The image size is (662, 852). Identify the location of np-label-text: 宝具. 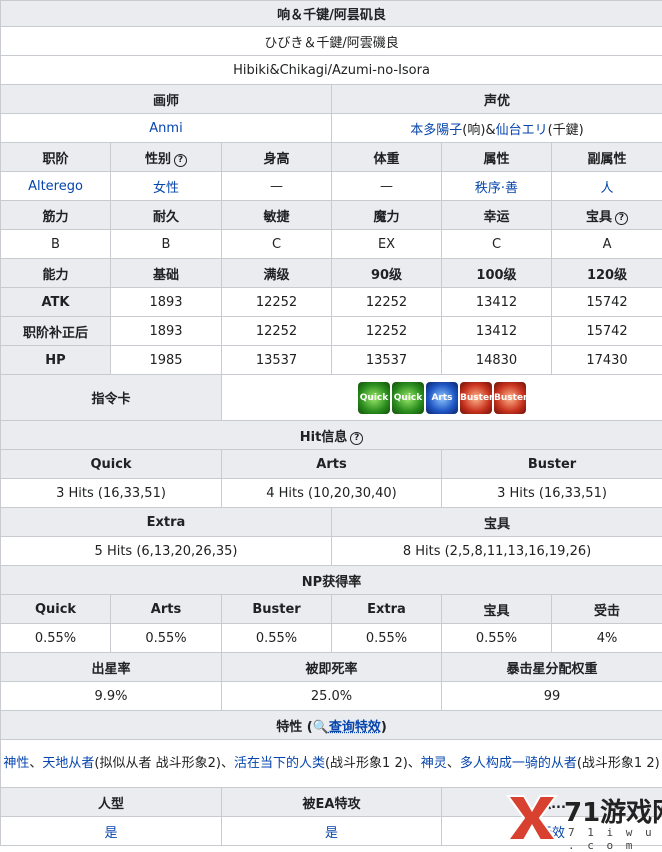
(599, 217).